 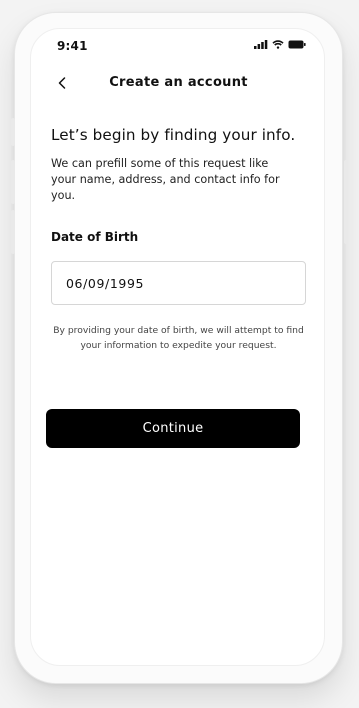 I want to click on mute-switch, so click(x=13, y=132).